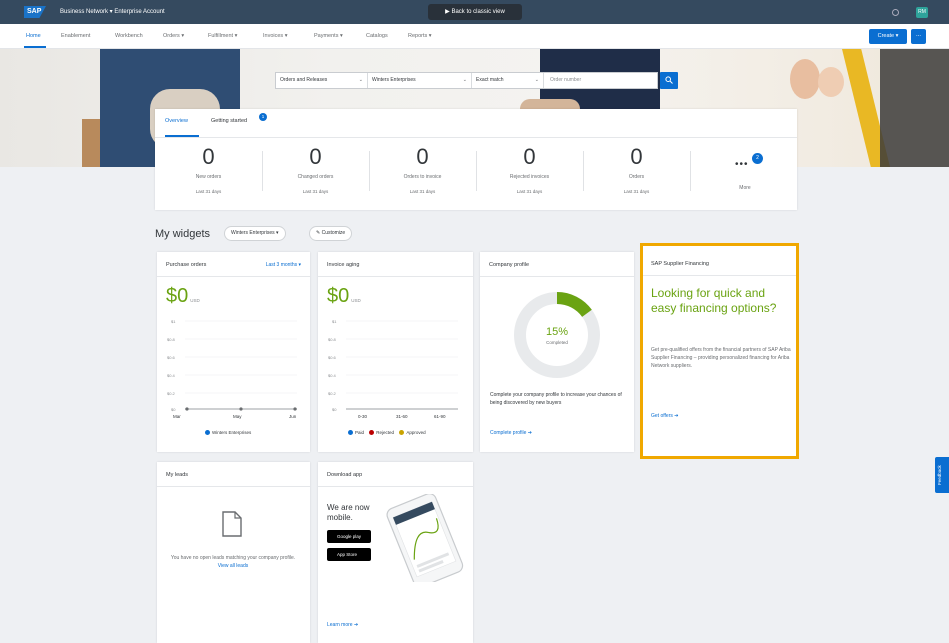  I want to click on stat-label: Rejected invoices, so click(529, 177).